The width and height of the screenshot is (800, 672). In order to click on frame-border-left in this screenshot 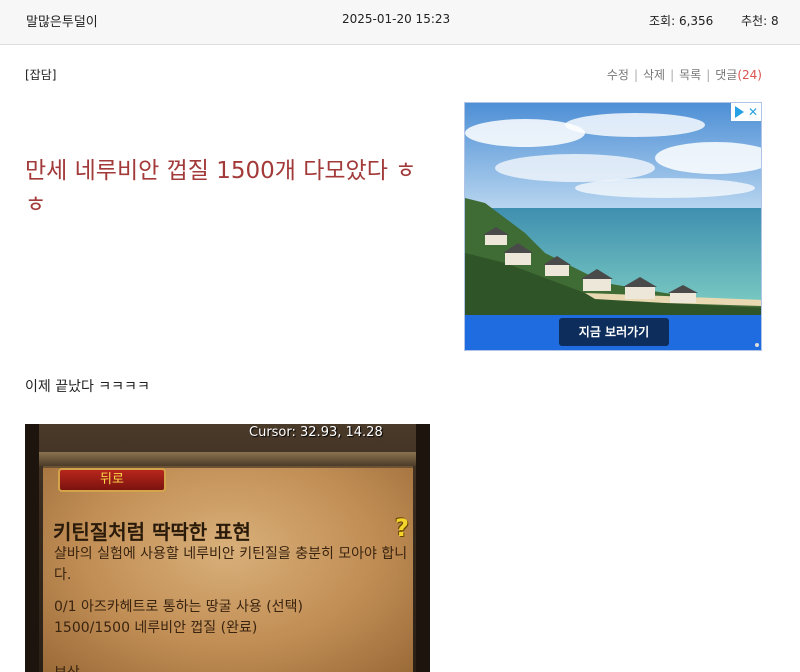, I will do `click(32, 548)`.